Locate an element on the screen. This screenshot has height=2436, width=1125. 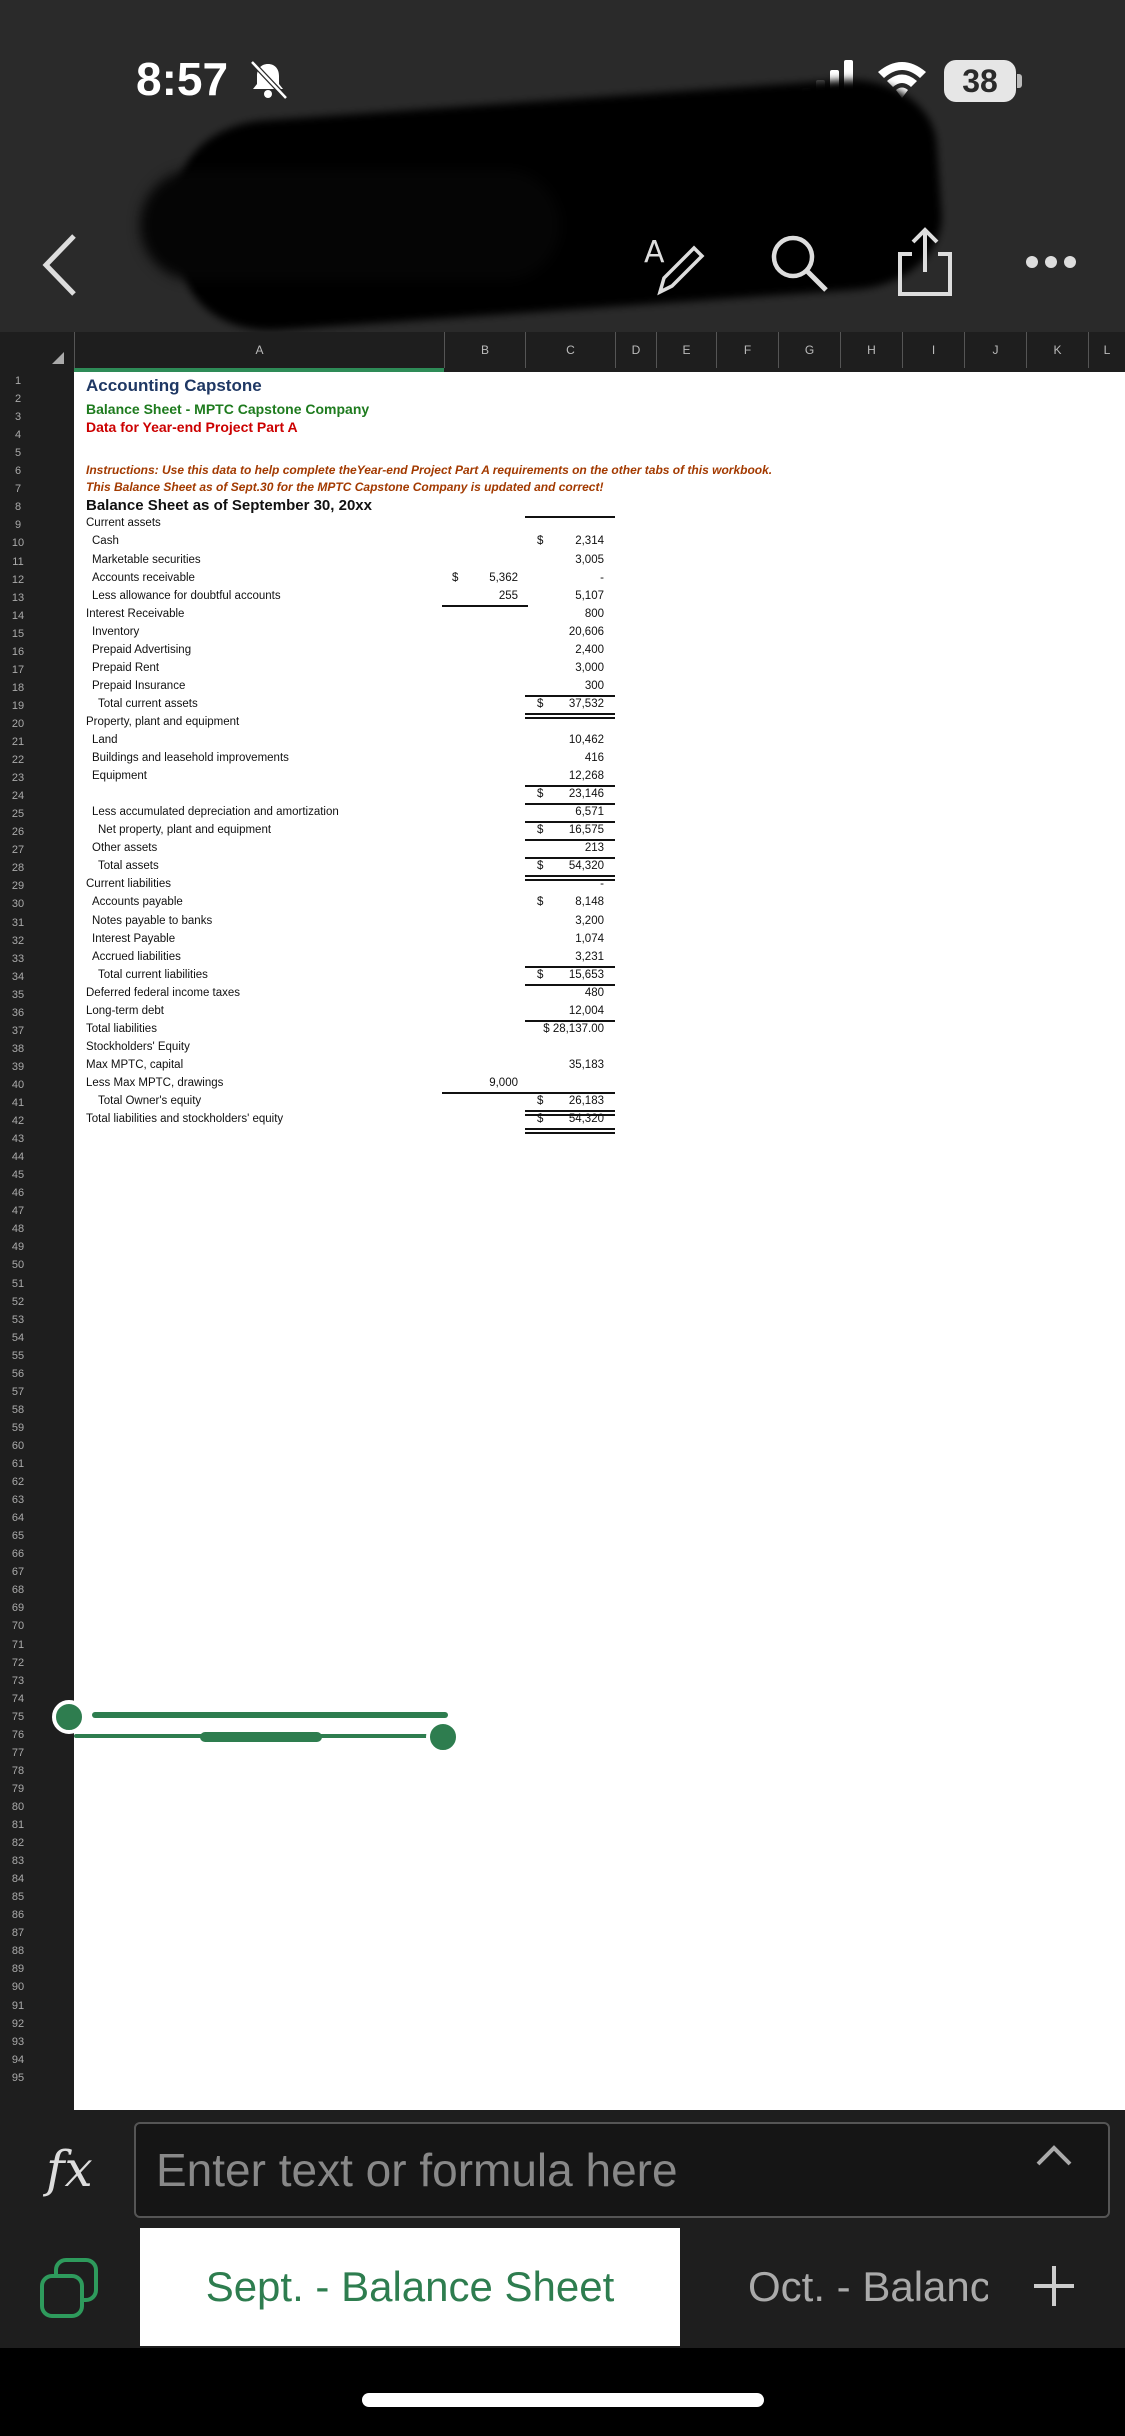
row-header: 43 is located at coordinates (18, 1139).